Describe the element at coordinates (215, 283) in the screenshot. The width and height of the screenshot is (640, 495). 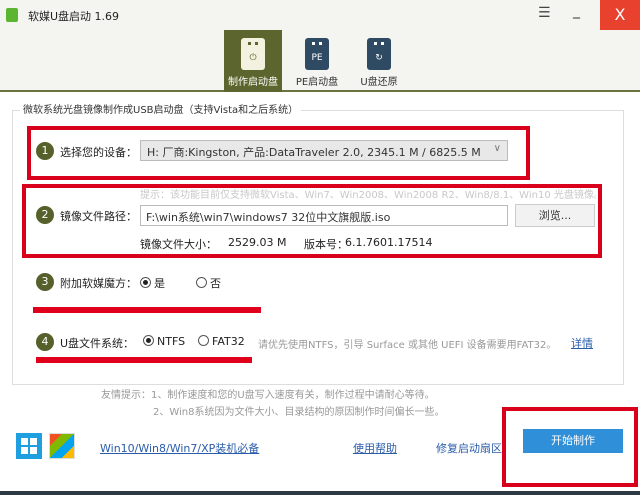
I see `radio-label: 否` at that location.